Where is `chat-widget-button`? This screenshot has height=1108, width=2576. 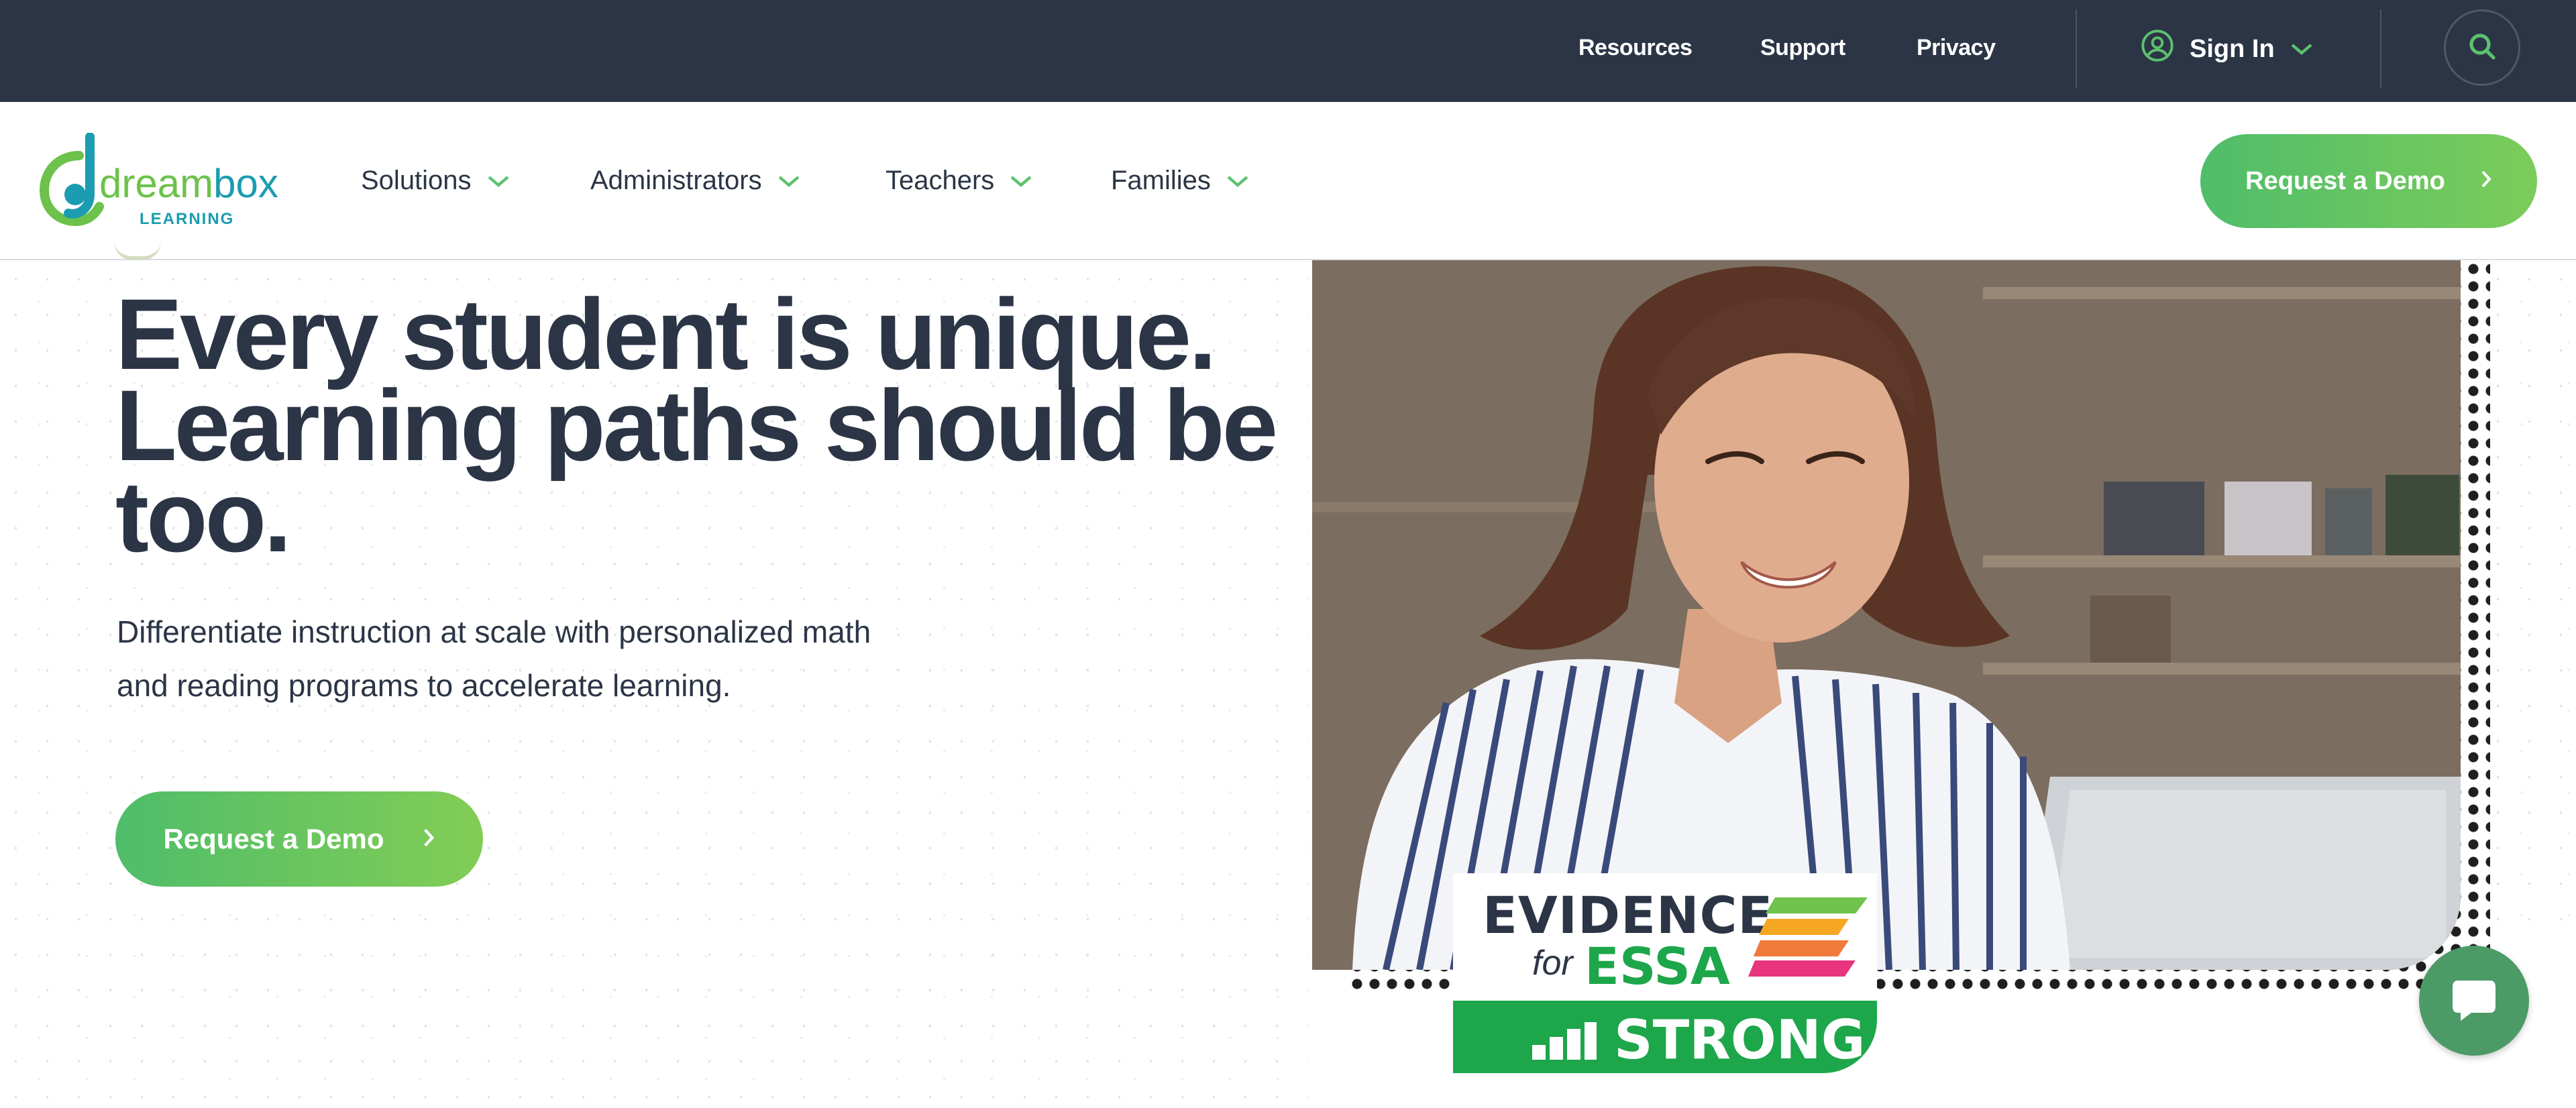
chat-widget-button is located at coordinates (2474, 1001).